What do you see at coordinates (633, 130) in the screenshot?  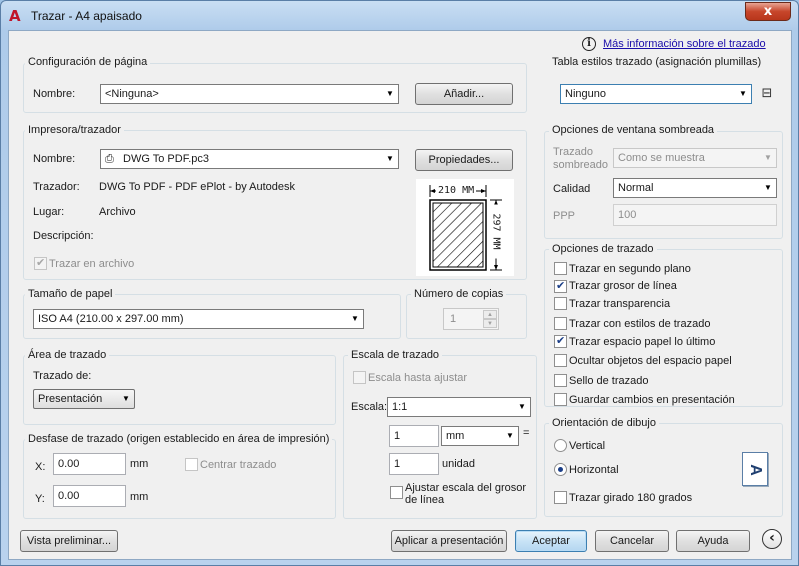 I see `shaded-viewport-title: Opciones de ventana sombreada` at bounding box center [633, 130].